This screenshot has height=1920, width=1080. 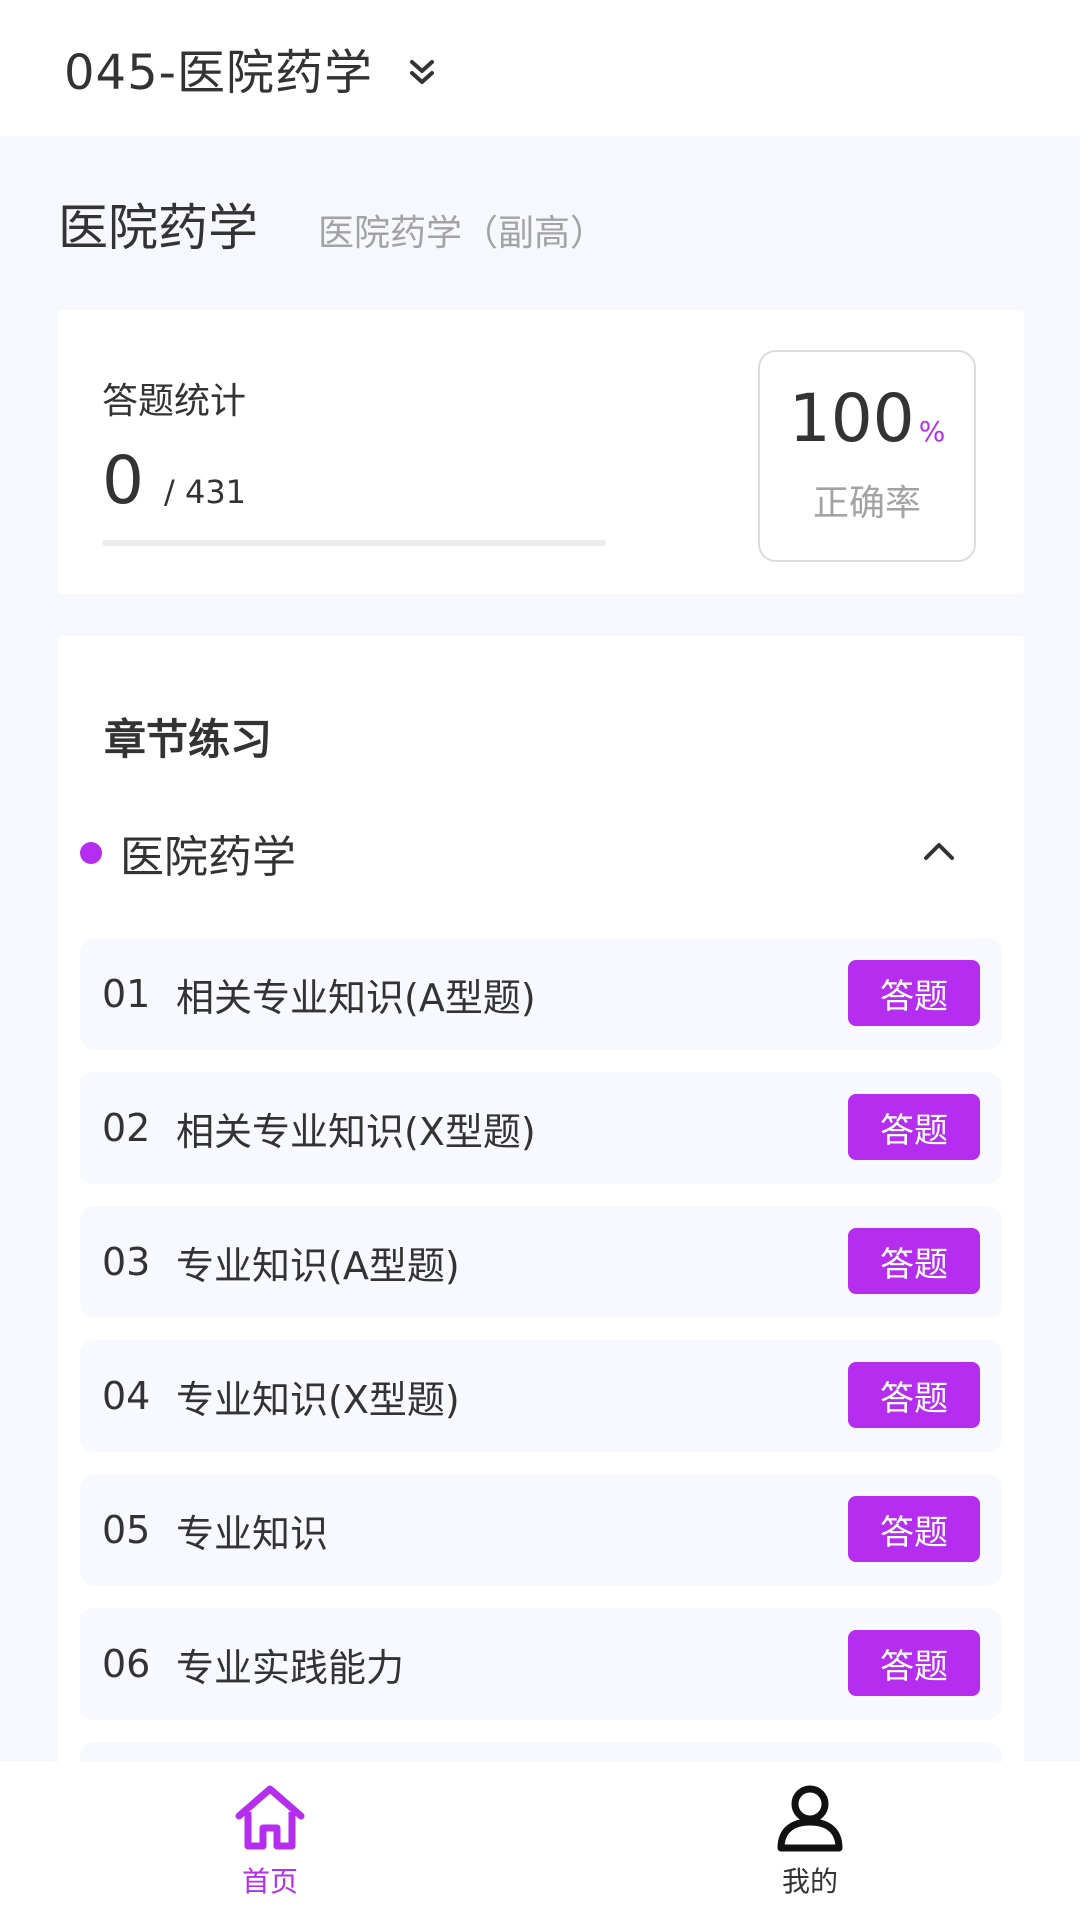 I want to click on answered-count: 0, so click(x=123, y=480).